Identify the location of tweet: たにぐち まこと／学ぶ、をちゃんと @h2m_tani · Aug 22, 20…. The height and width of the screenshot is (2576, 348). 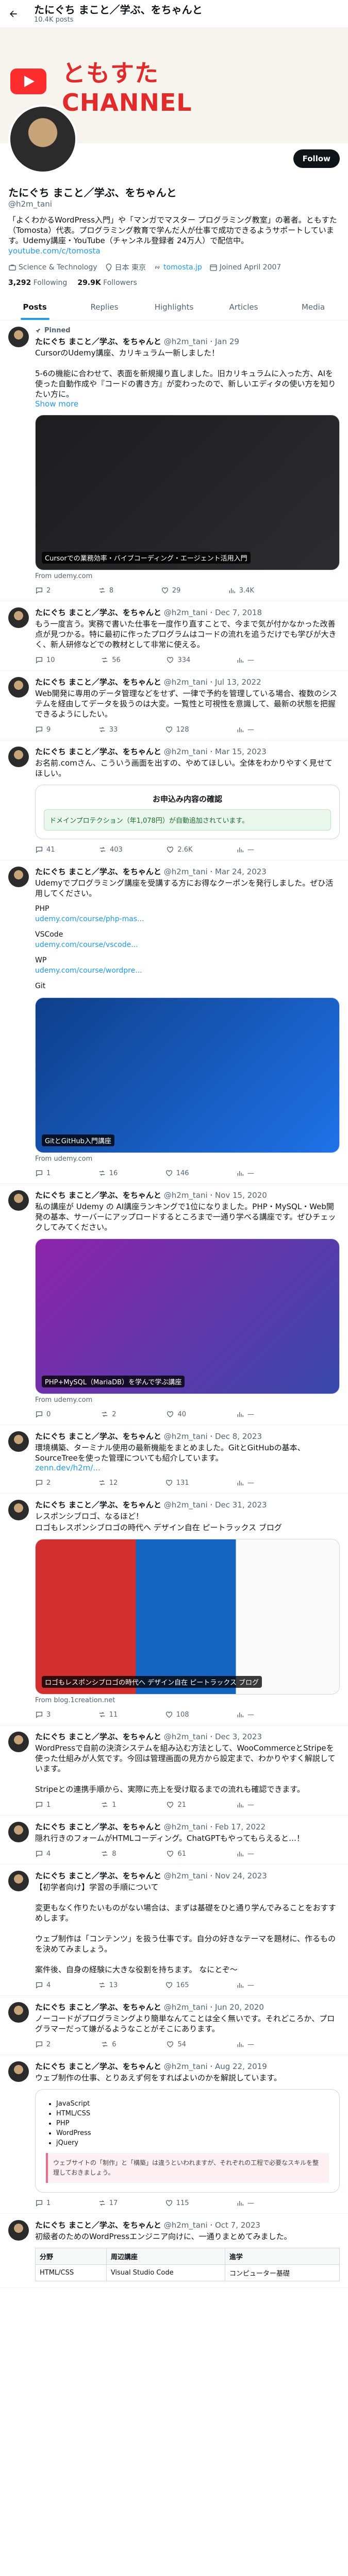
(174, 2134).